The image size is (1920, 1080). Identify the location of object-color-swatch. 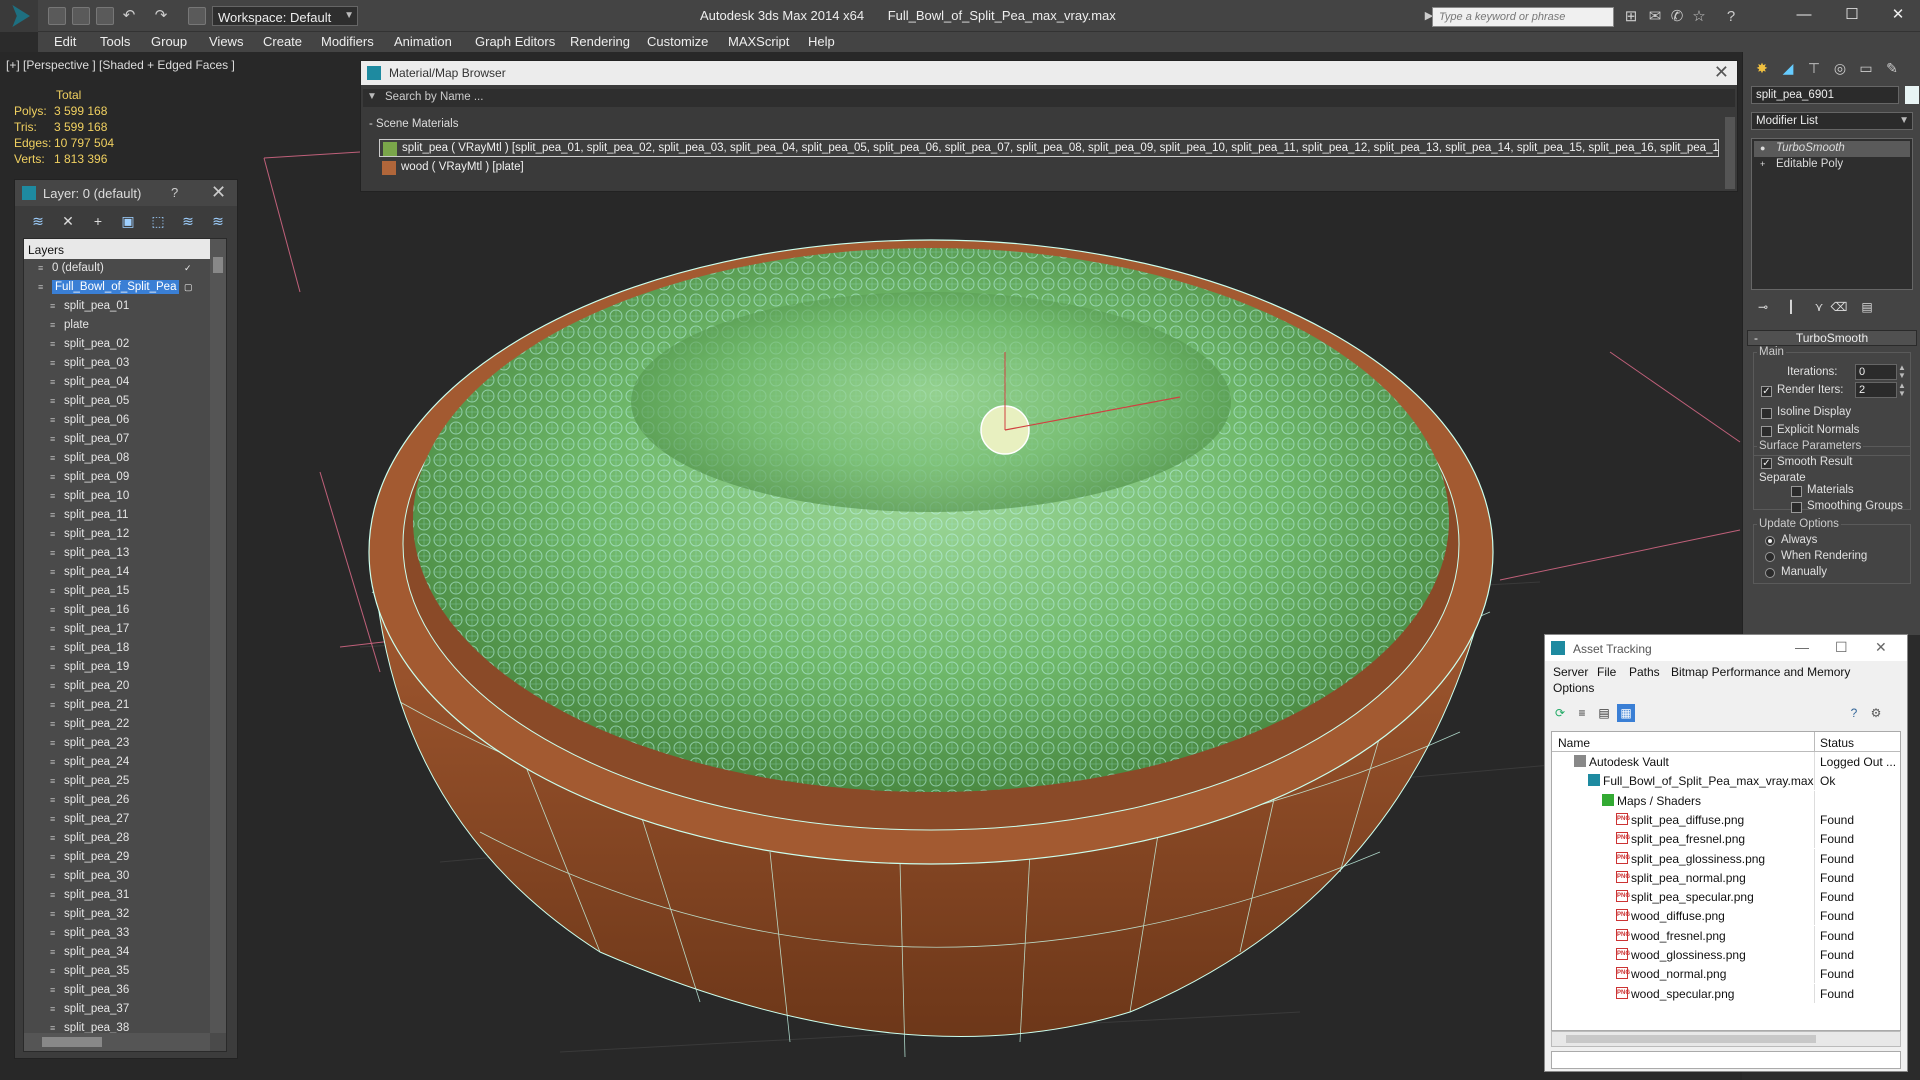
(1912, 95).